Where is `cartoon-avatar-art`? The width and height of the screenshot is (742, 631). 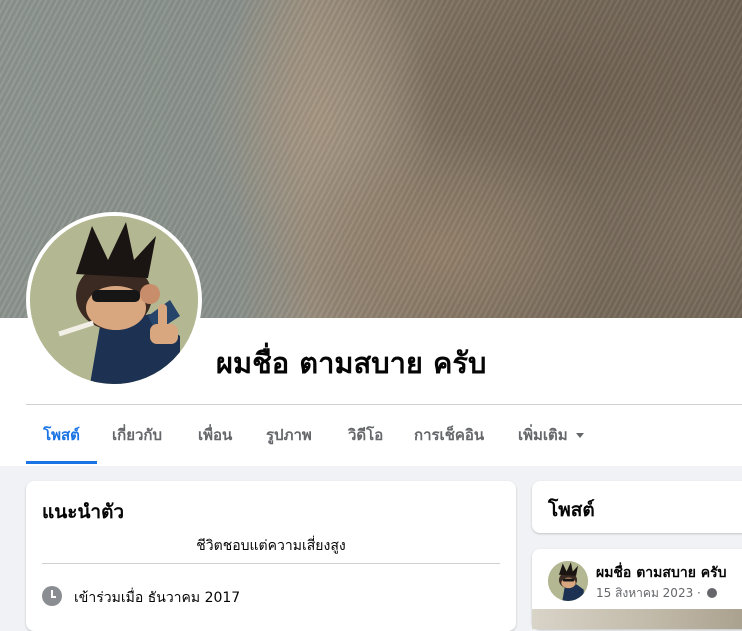
cartoon-avatar-art is located at coordinates (114, 300).